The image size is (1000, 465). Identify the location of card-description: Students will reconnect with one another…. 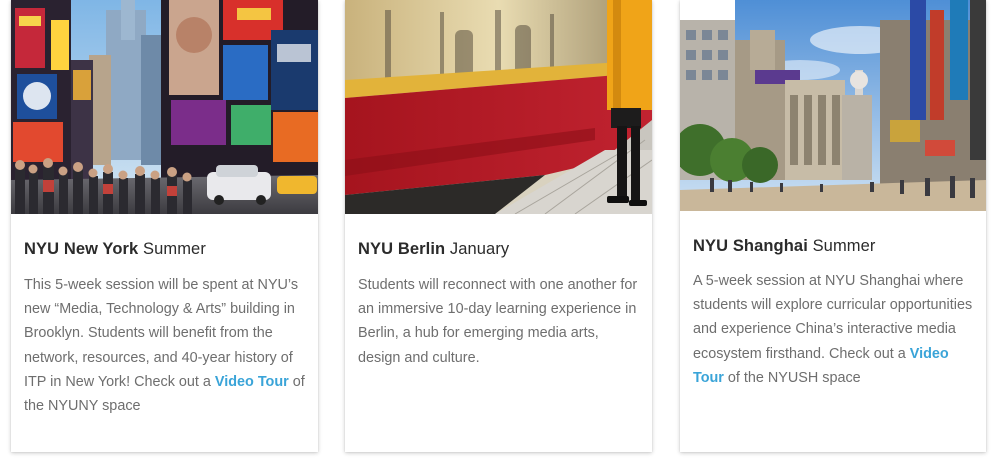
(498, 321).